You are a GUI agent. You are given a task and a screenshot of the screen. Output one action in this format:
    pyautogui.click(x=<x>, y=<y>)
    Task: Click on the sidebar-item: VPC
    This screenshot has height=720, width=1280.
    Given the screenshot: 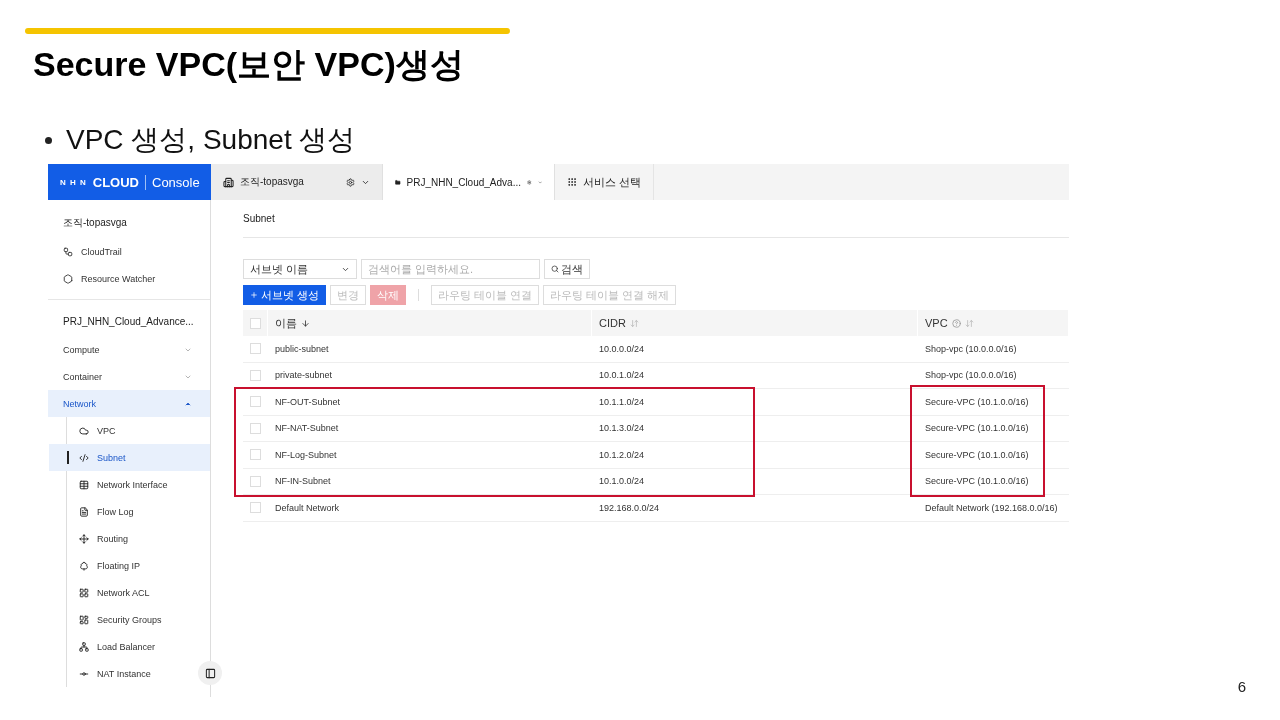 What is the action you would take?
    pyautogui.click(x=129, y=430)
    